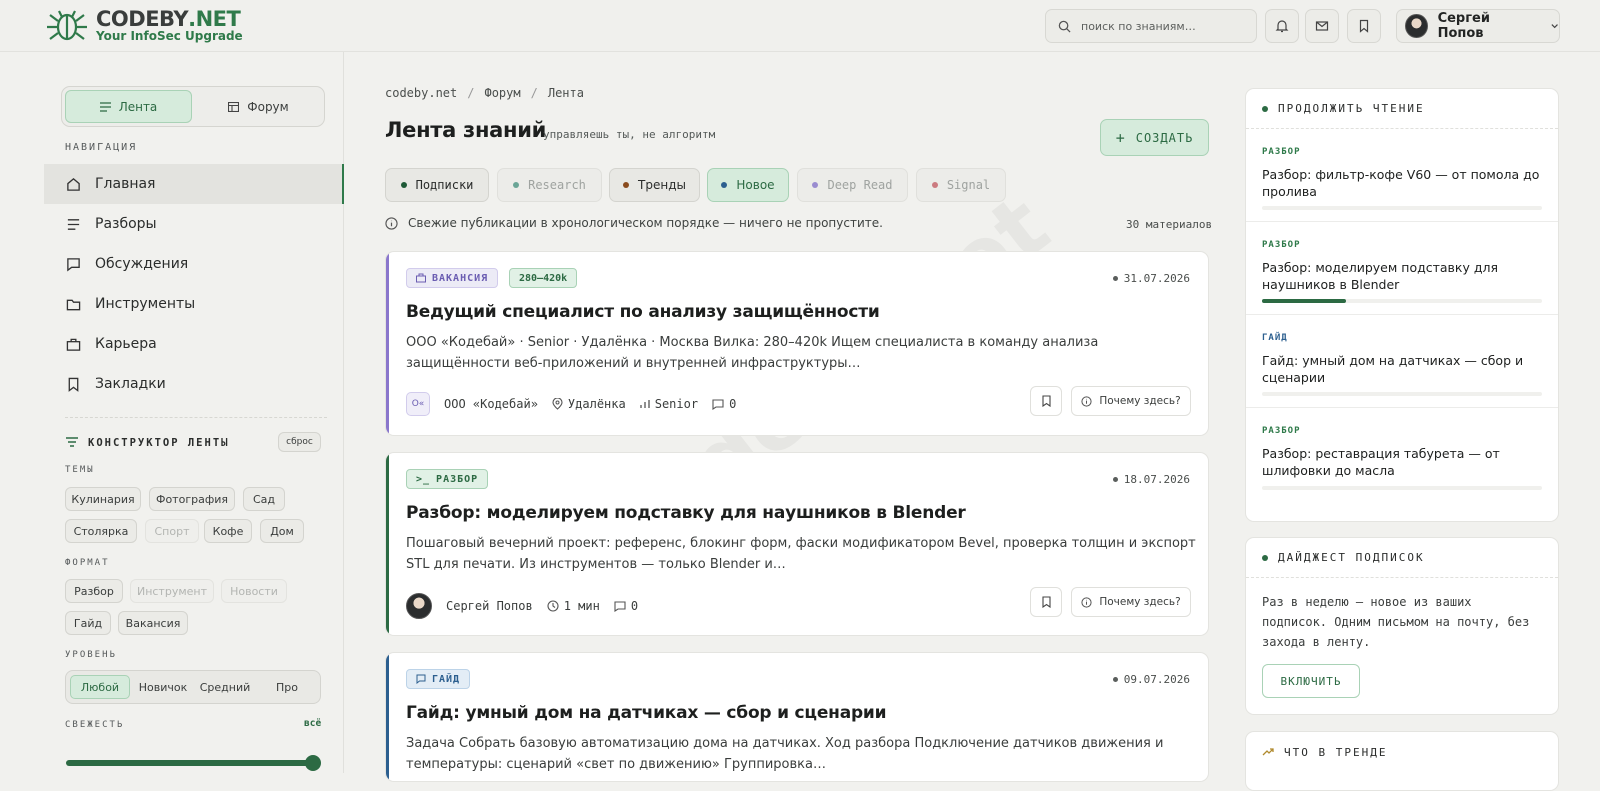  What do you see at coordinates (557, 185) in the screenshot?
I see `tab-label: Research` at bounding box center [557, 185].